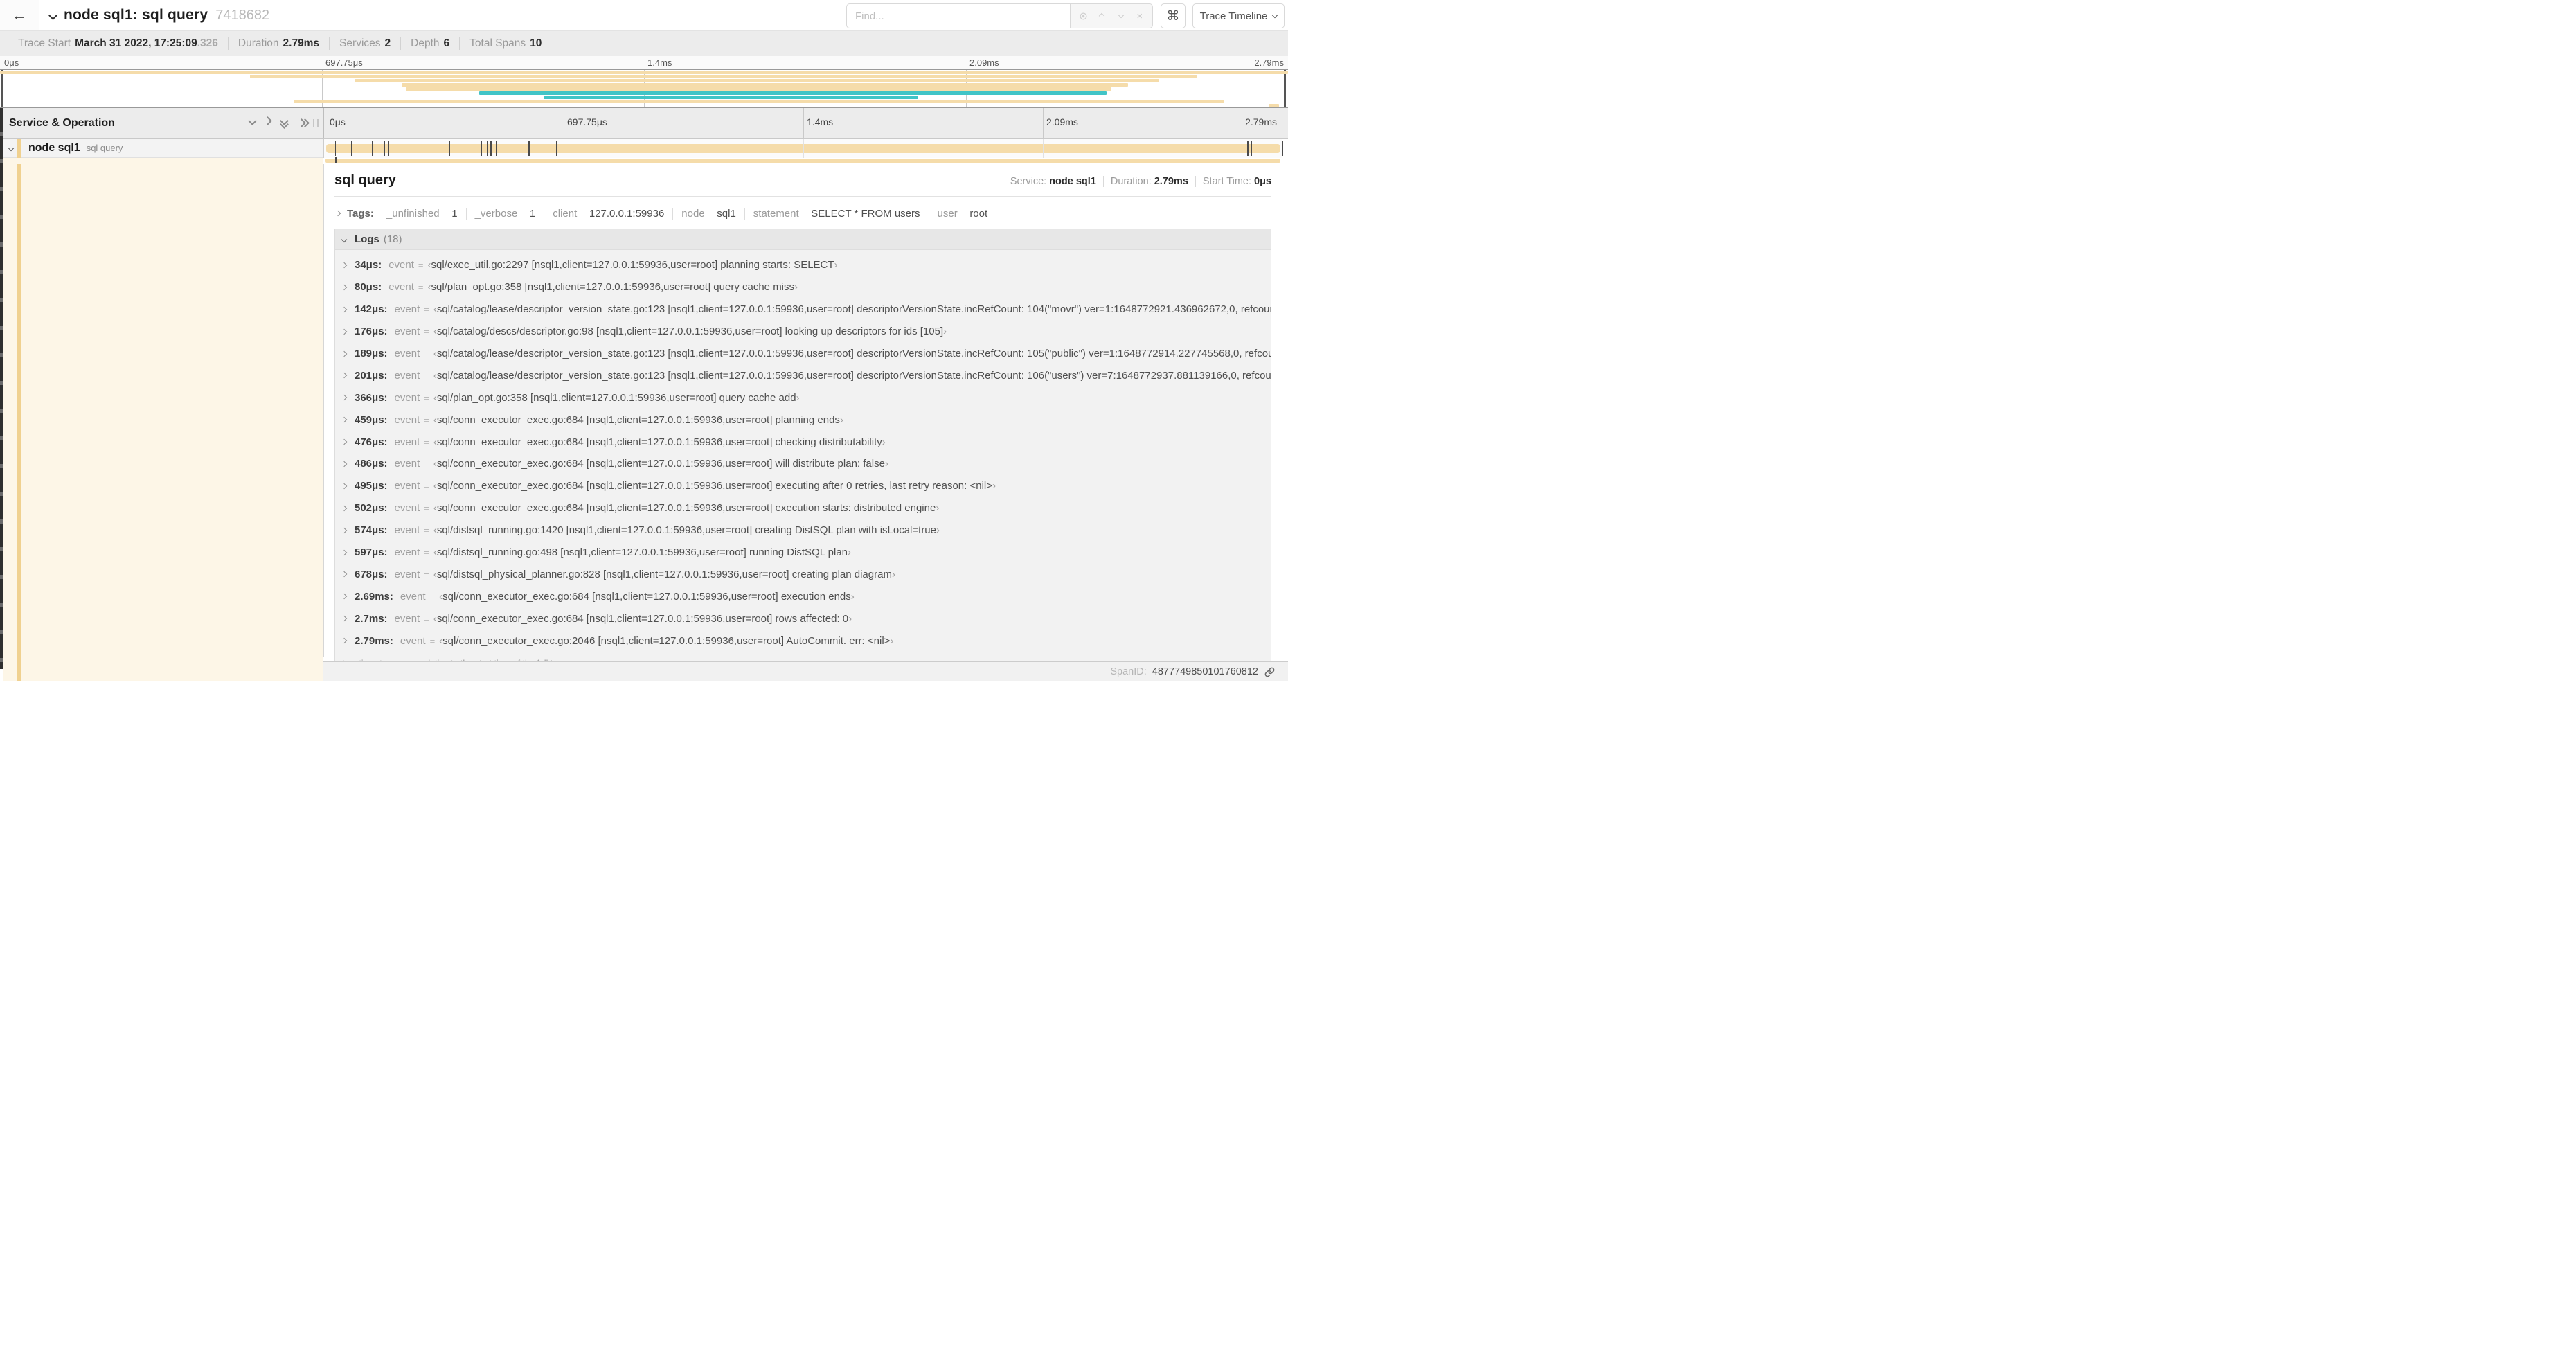  I want to click on expand-one-icon, so click(267, 121).